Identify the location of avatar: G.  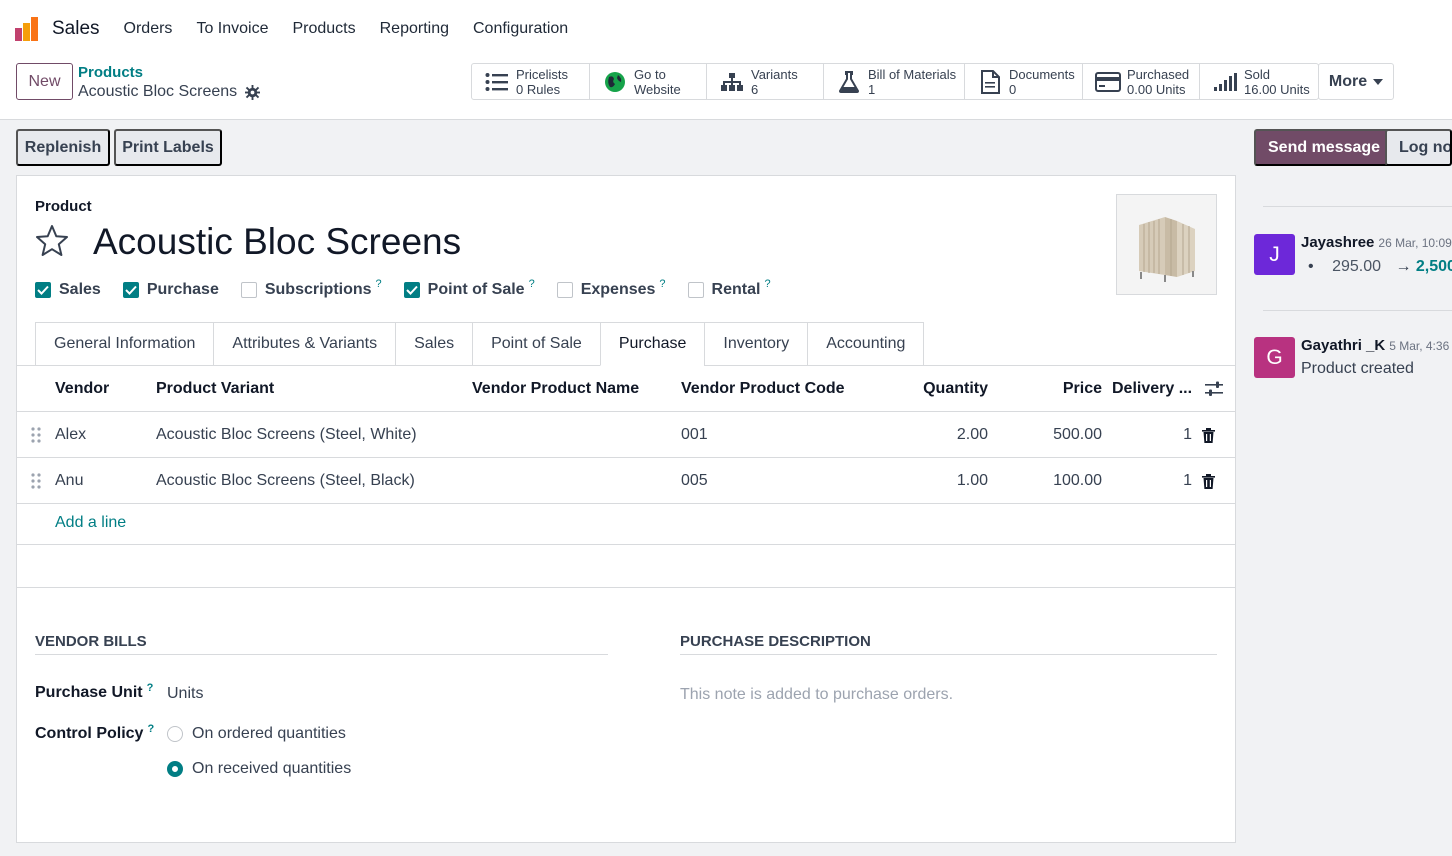
(1274, 357).